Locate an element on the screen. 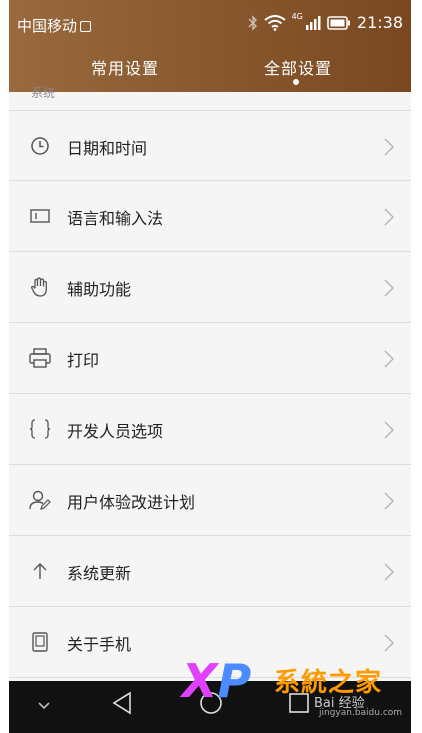 The image size is (422, 733). signal-icon is located at coordinates (313, 23).